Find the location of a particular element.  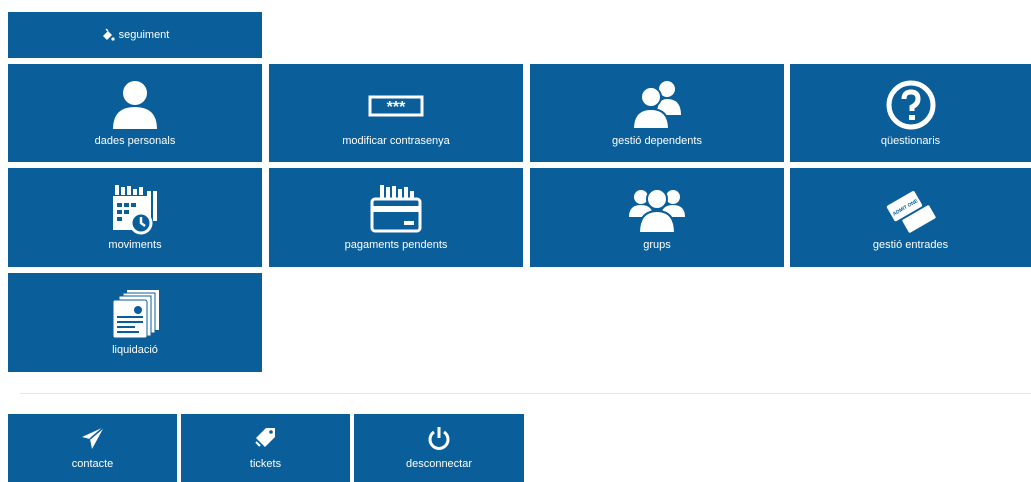

gestio-entrades-button: ADMIT ONE gestió entrades is located at coordinates (910, 217).